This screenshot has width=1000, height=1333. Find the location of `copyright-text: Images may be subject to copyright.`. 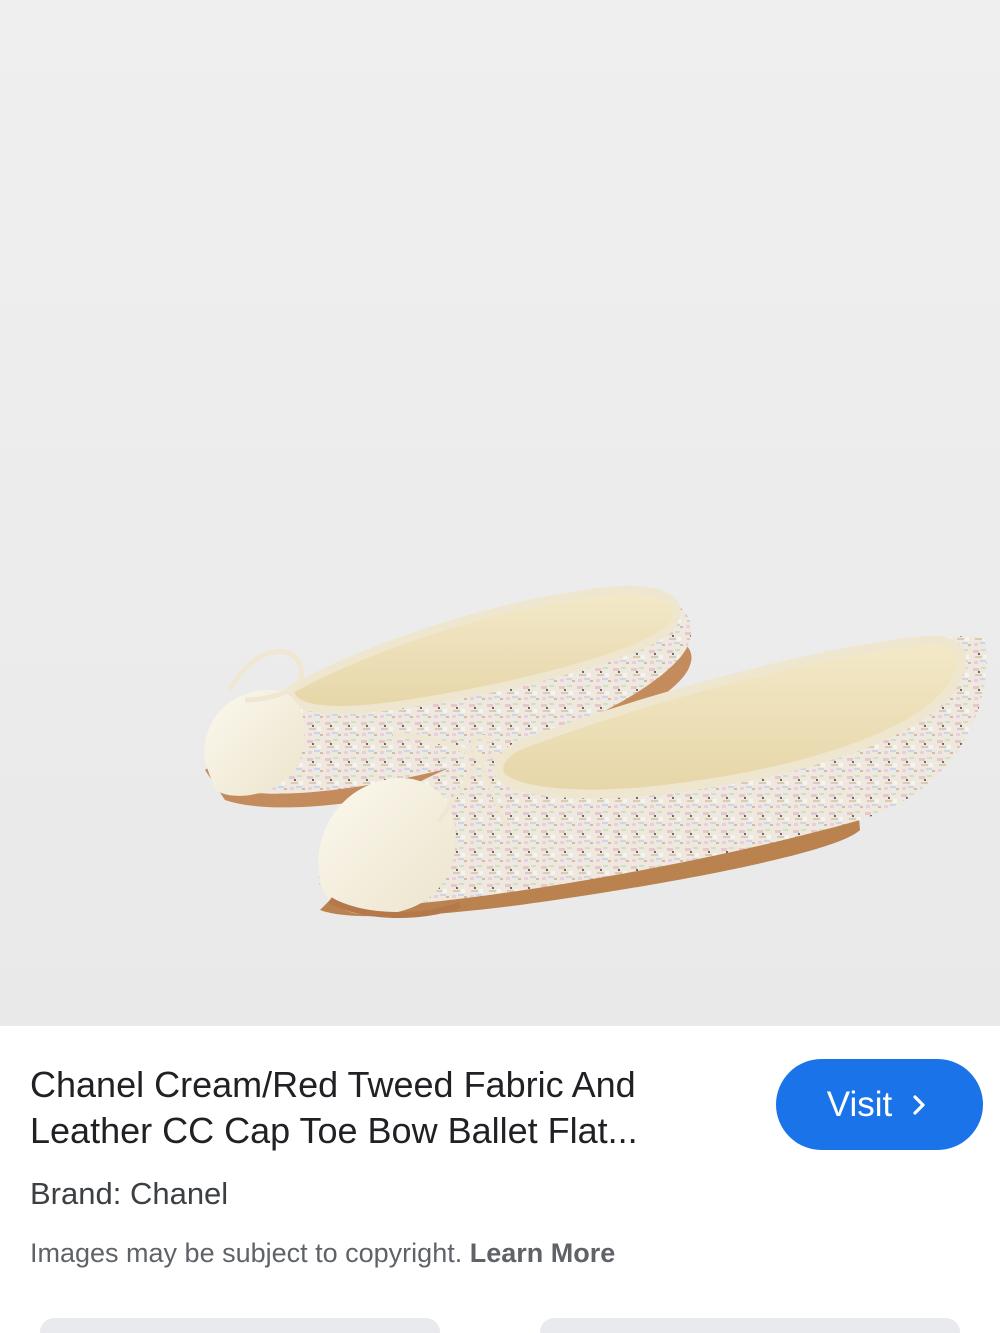

copyright-text: Images may be subject to copyright. is located at coordinates (246, 1253).